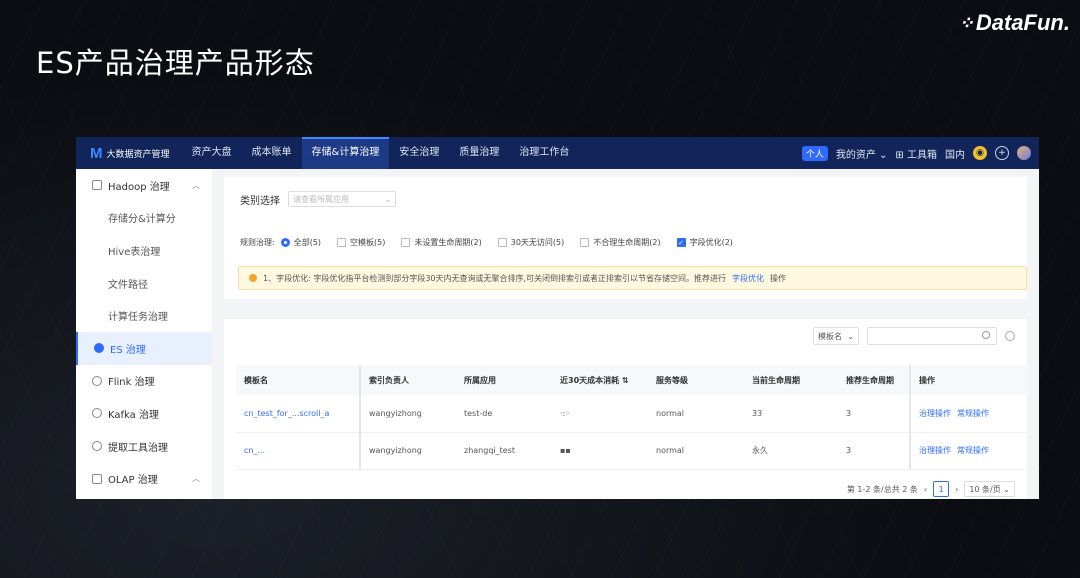  What do you see at coordinates (600, 414) in the screenshot?
I see `cost-cell: ·:◦` at bounding box center [600, 414].